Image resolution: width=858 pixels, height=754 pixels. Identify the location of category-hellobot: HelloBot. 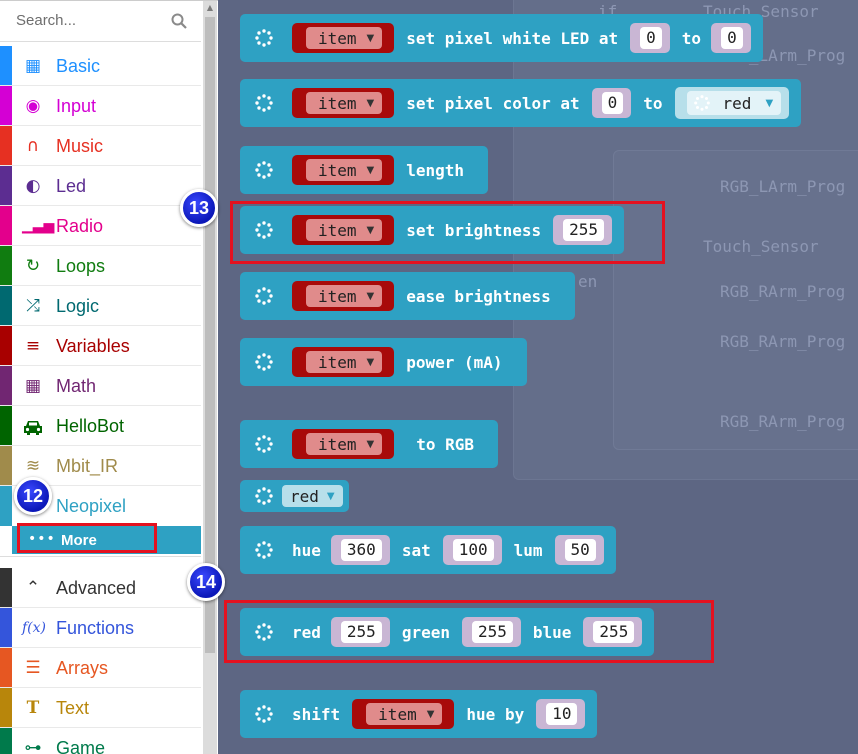
(100, 426).